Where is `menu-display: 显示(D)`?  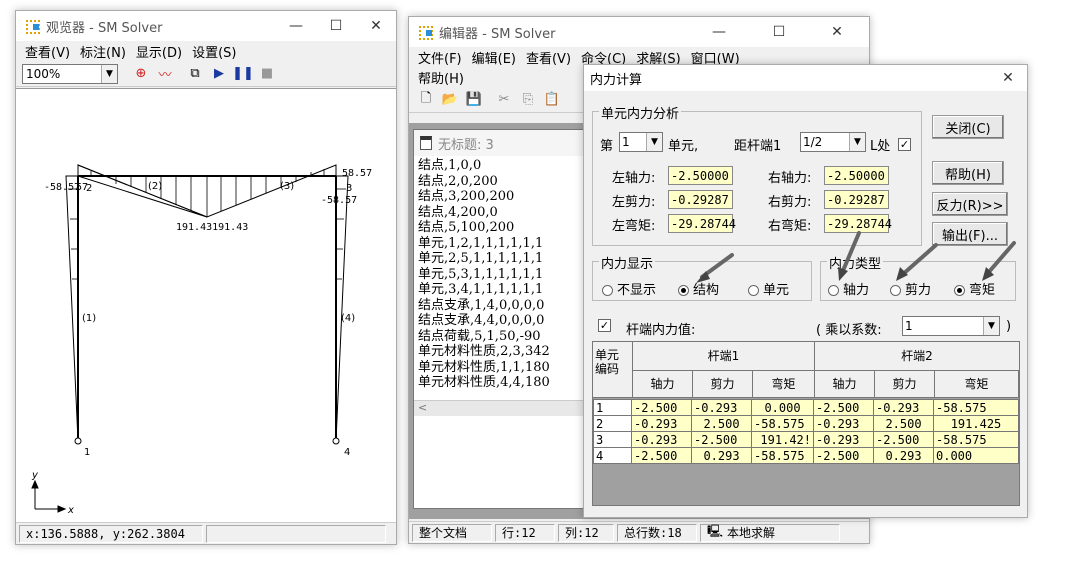
menu-display: 显示(D) is located at coordinates (159, 51).